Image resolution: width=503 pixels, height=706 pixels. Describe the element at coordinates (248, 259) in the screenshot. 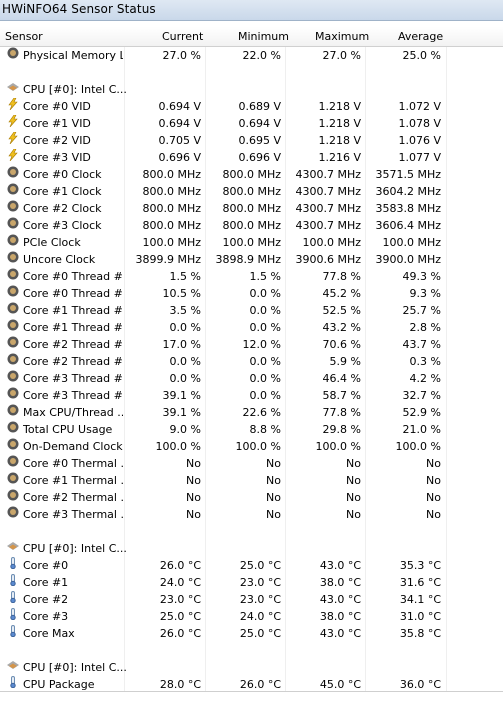

I see `cell-minimum: 3898.9 MHz` at that location.